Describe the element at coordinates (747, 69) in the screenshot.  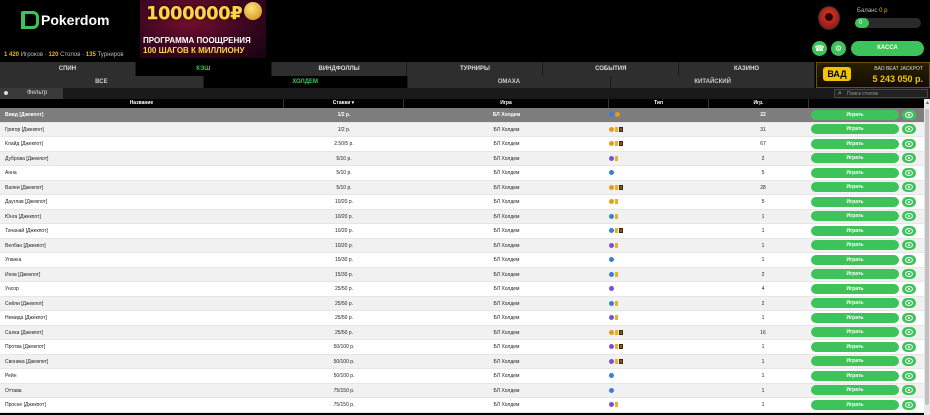
I see `tab-casino: КАЗИНО` at that location.